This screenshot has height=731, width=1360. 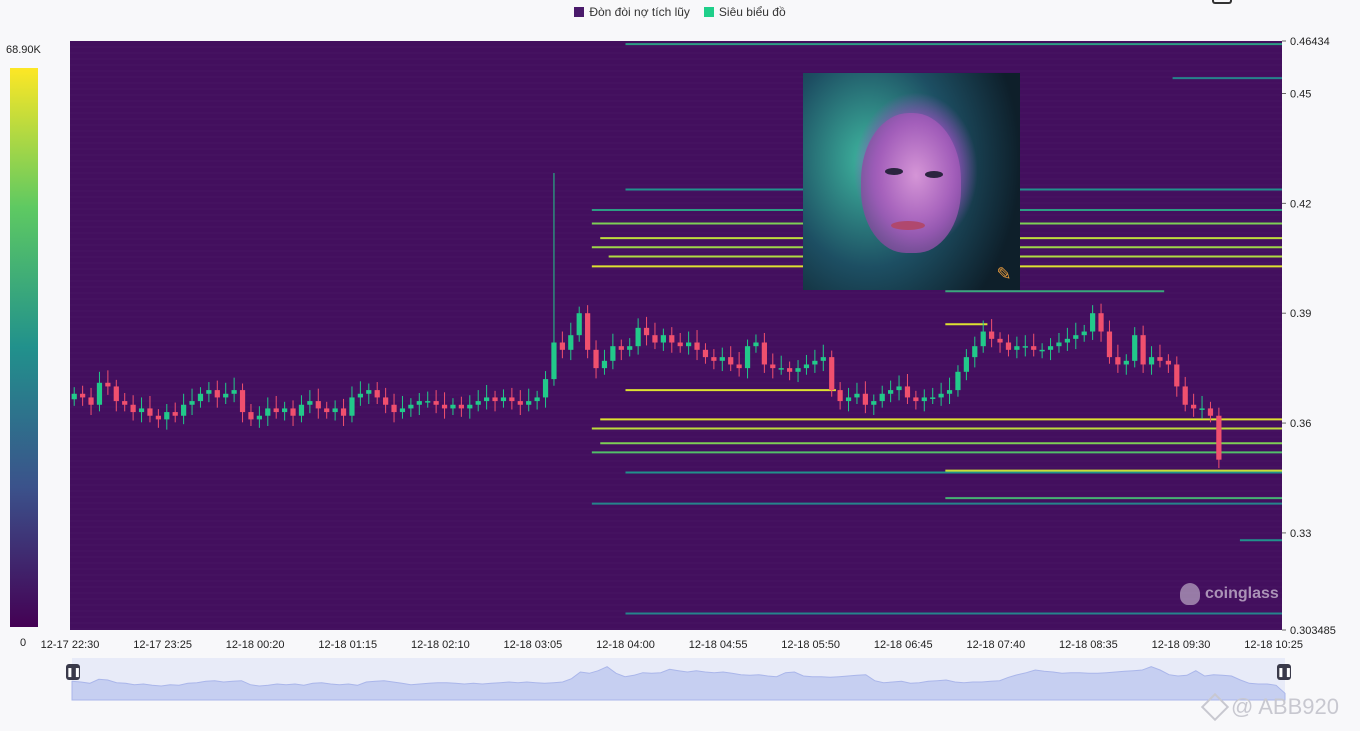 What do you see at coordinates (70, 645) in the screenshot?
I see `x-tick-label: 12-17 22:30` at bounding box center [70, 645].